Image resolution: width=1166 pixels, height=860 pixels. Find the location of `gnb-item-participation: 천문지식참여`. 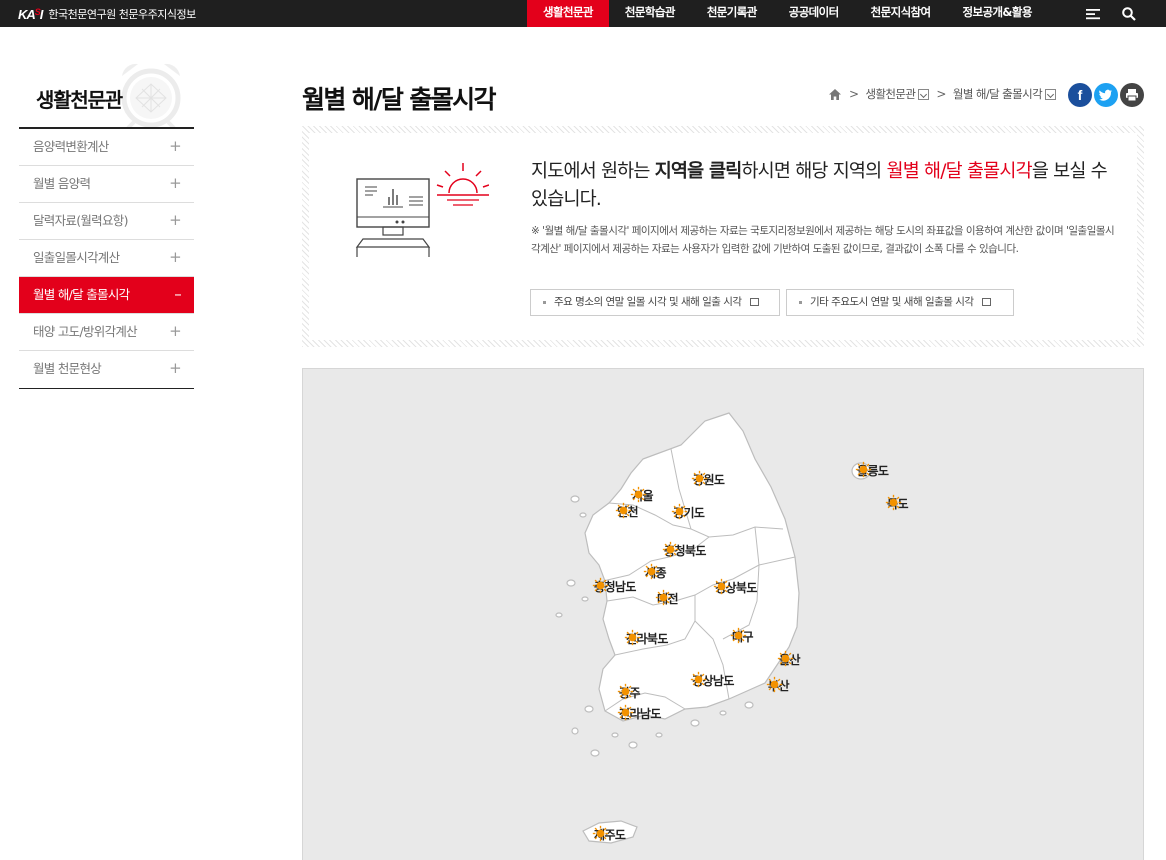

gnb-item-participation: 천문지식참여 is located at coordinates (901, 13).